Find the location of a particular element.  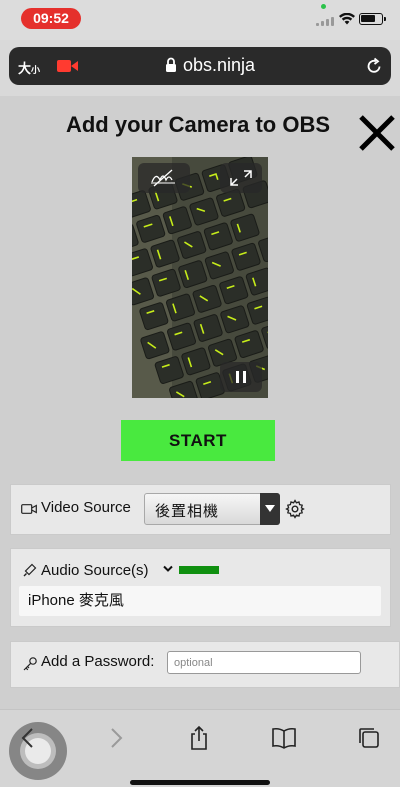

browser-toolbar is located at coordinates (200, 748).